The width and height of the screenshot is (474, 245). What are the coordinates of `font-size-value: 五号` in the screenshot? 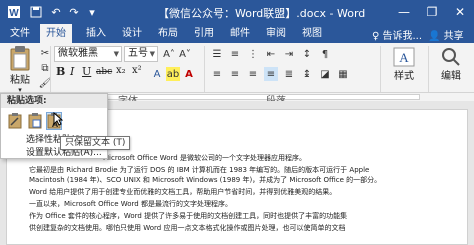 It's located at (138, 53).